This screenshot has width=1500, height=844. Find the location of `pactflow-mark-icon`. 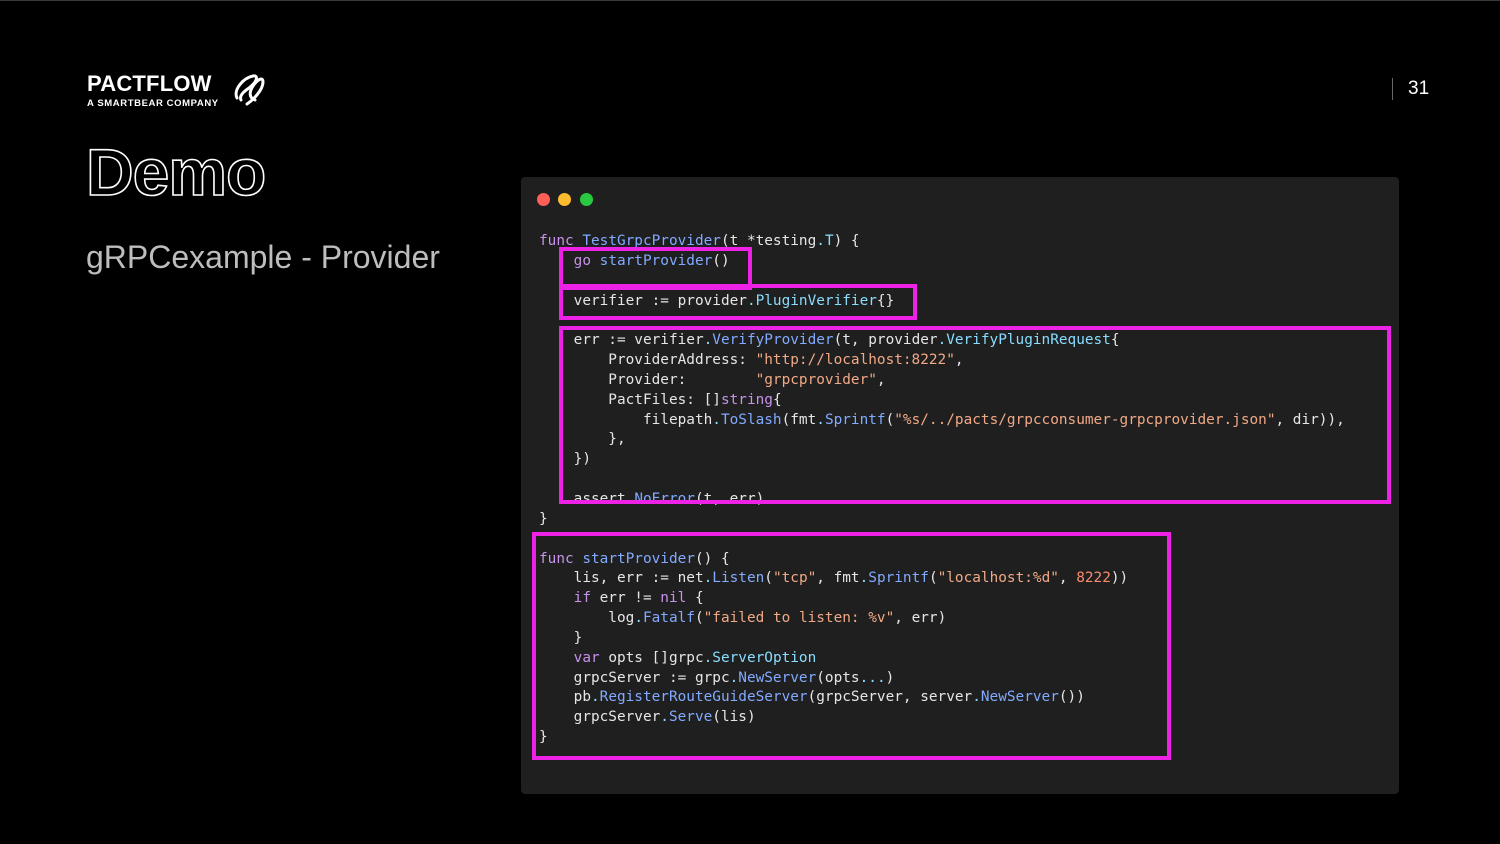

pactflow-mark-icon is located at coordinates (249, 90).